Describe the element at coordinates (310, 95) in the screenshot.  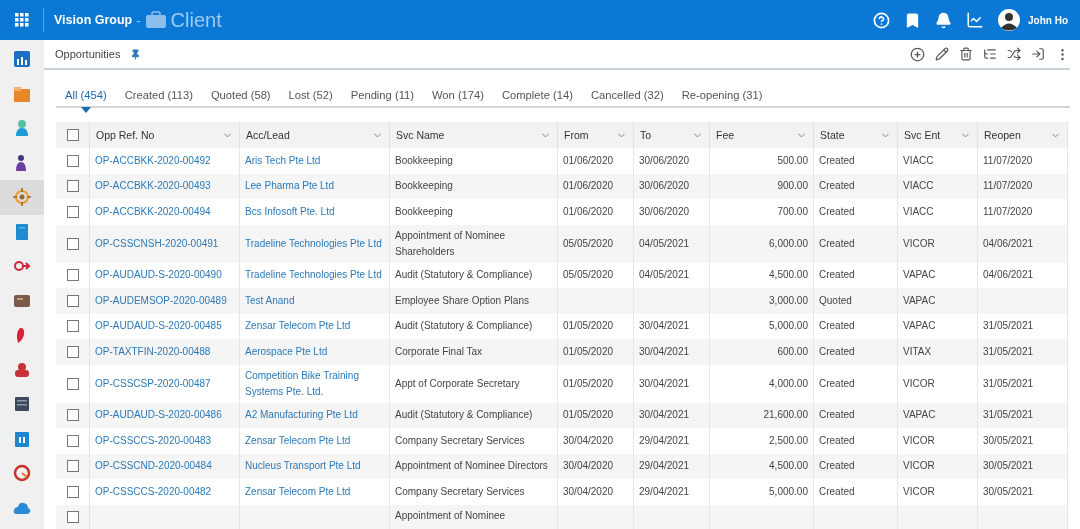
I see `tab: Lost (52)` at that location.